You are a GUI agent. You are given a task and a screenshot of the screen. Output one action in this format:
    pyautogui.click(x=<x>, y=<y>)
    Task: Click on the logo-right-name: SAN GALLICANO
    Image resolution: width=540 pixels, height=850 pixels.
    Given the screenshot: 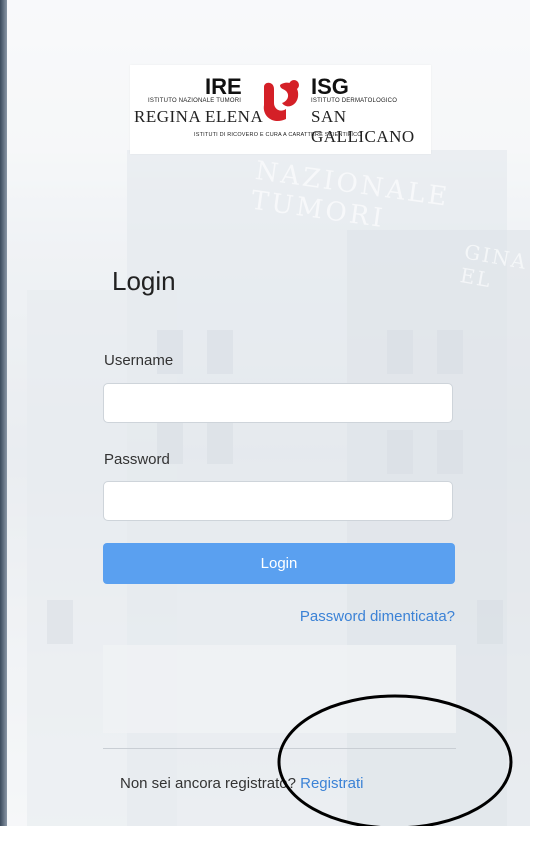 What is the action you would take?
    pyautogui.click(x=363, y=126)
    